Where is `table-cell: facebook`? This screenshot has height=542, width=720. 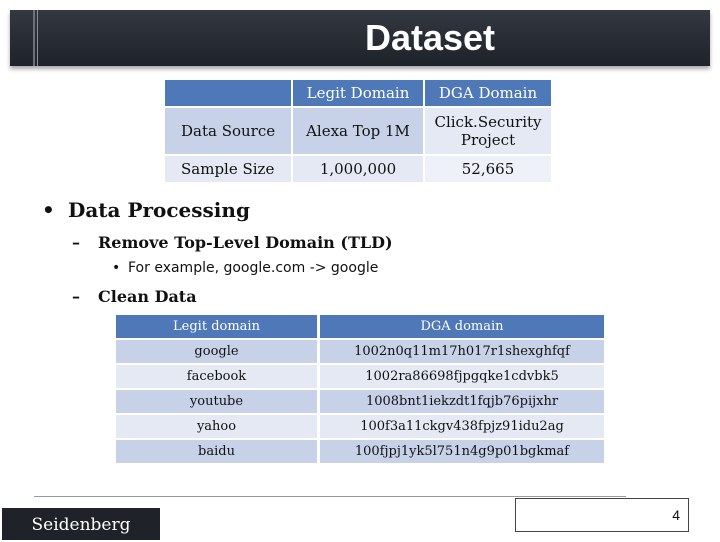 table-cell: facebook is located at coordinates (216, 376).